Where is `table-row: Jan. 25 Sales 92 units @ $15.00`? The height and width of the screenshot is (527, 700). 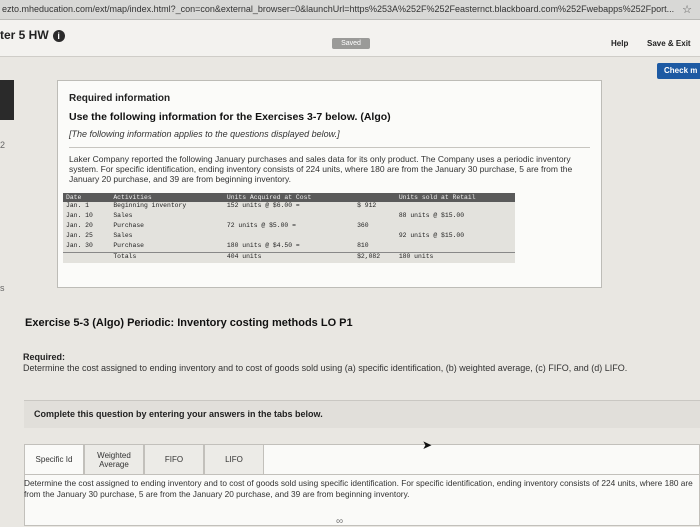 table-row: Jan. 25 Sales 92 units @ $15.00 is located at coordinates (289, 237).